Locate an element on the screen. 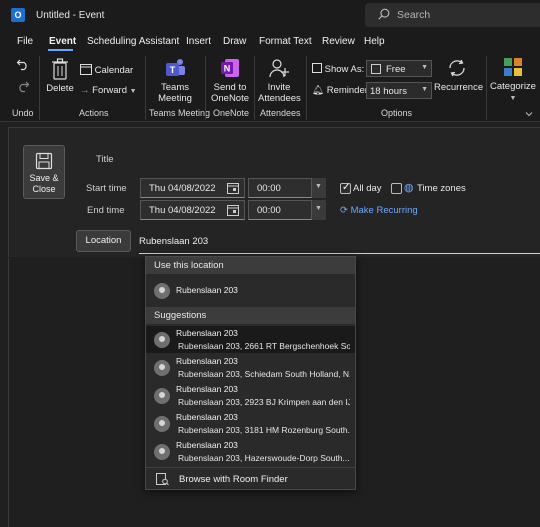 The image size is (540, 527). bell-icon: 🔔︎ is located at coordinates (318, 90).